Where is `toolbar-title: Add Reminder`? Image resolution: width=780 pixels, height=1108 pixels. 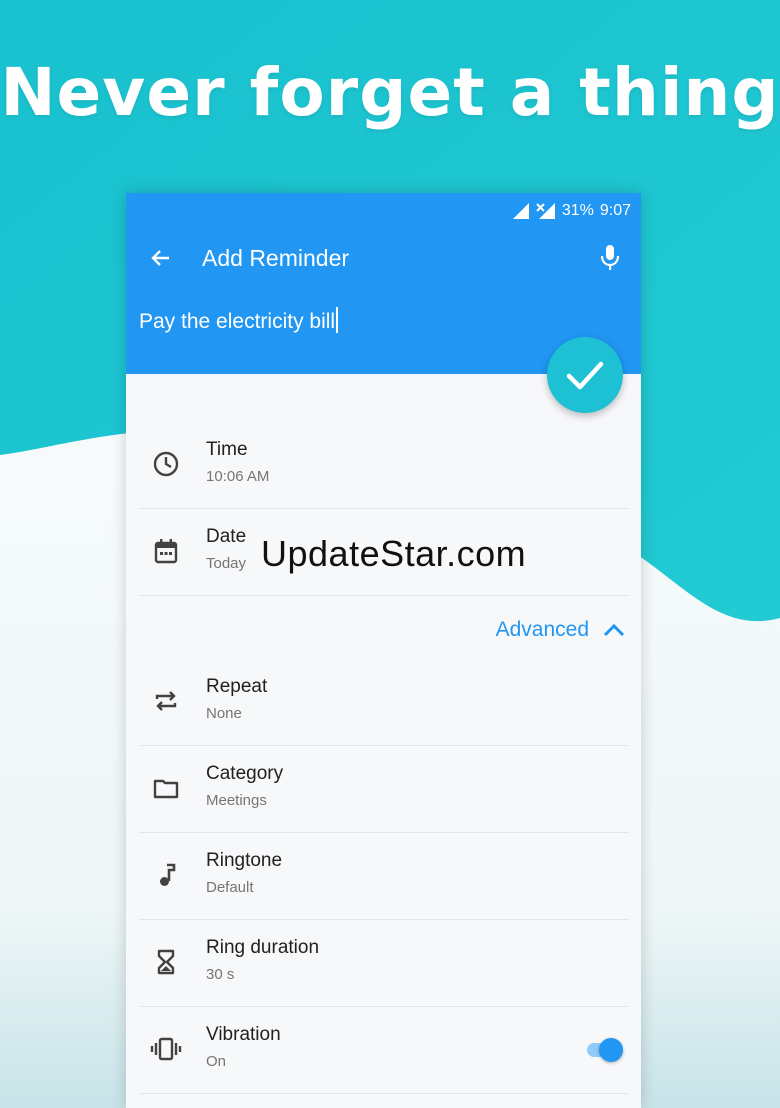 toolbar-title: Add Reminder is located at coordinates (276, 258).